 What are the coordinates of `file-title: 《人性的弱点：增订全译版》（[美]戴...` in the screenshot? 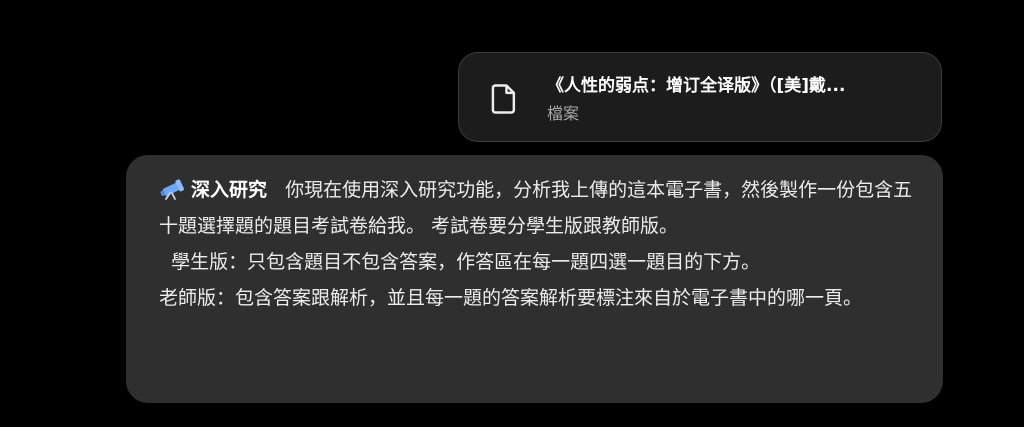 It's located at (696, 86).